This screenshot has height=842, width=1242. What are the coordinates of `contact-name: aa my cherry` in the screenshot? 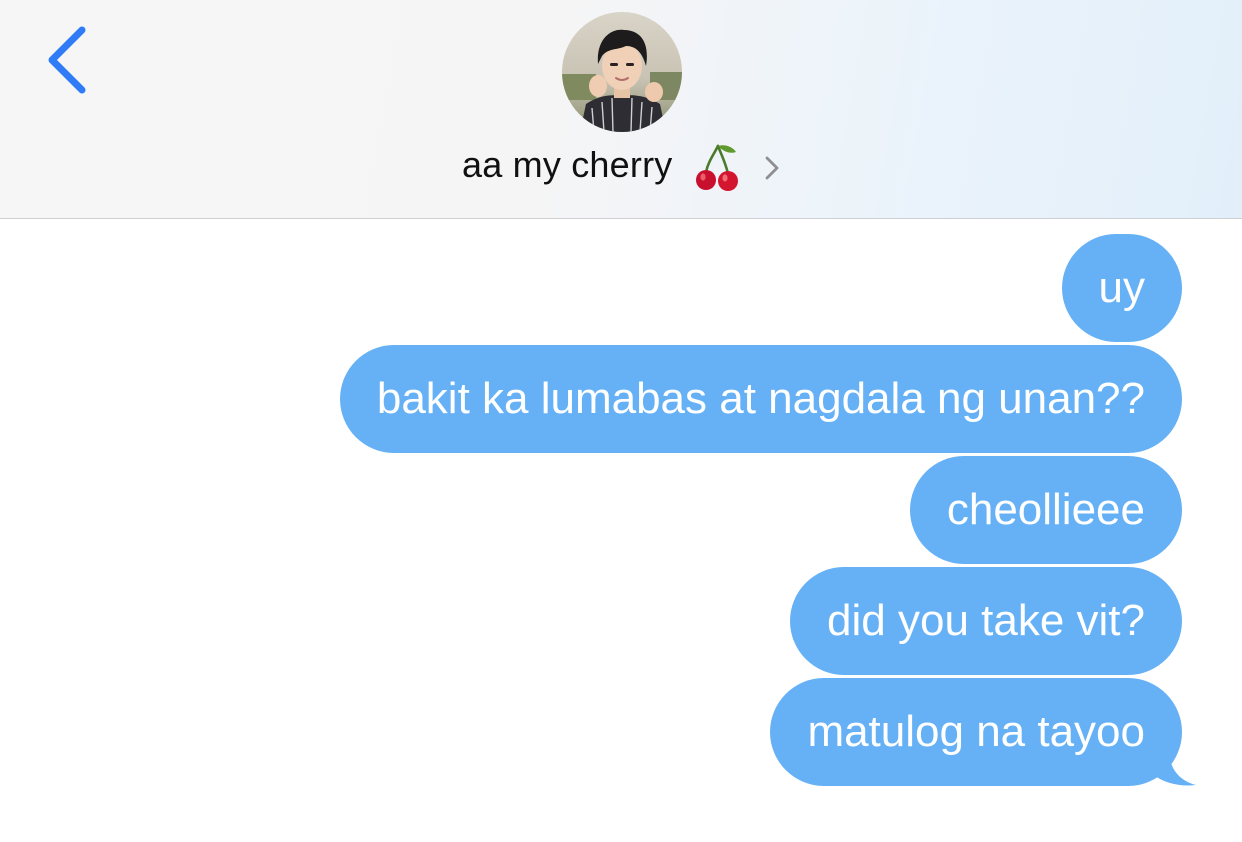 It's located at (567, 164).